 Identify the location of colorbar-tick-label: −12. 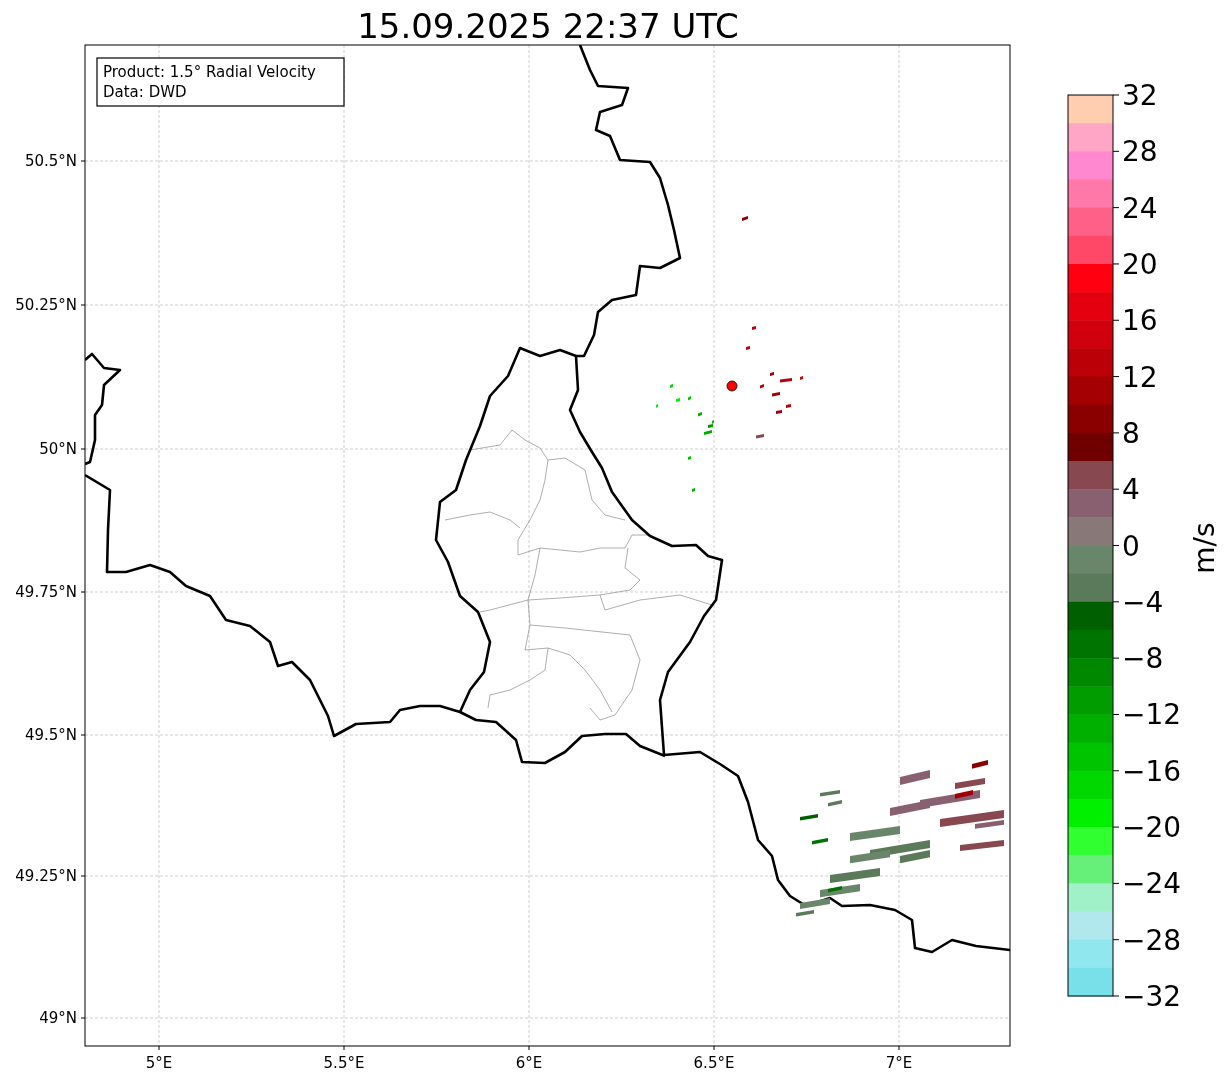
(1152, 715).